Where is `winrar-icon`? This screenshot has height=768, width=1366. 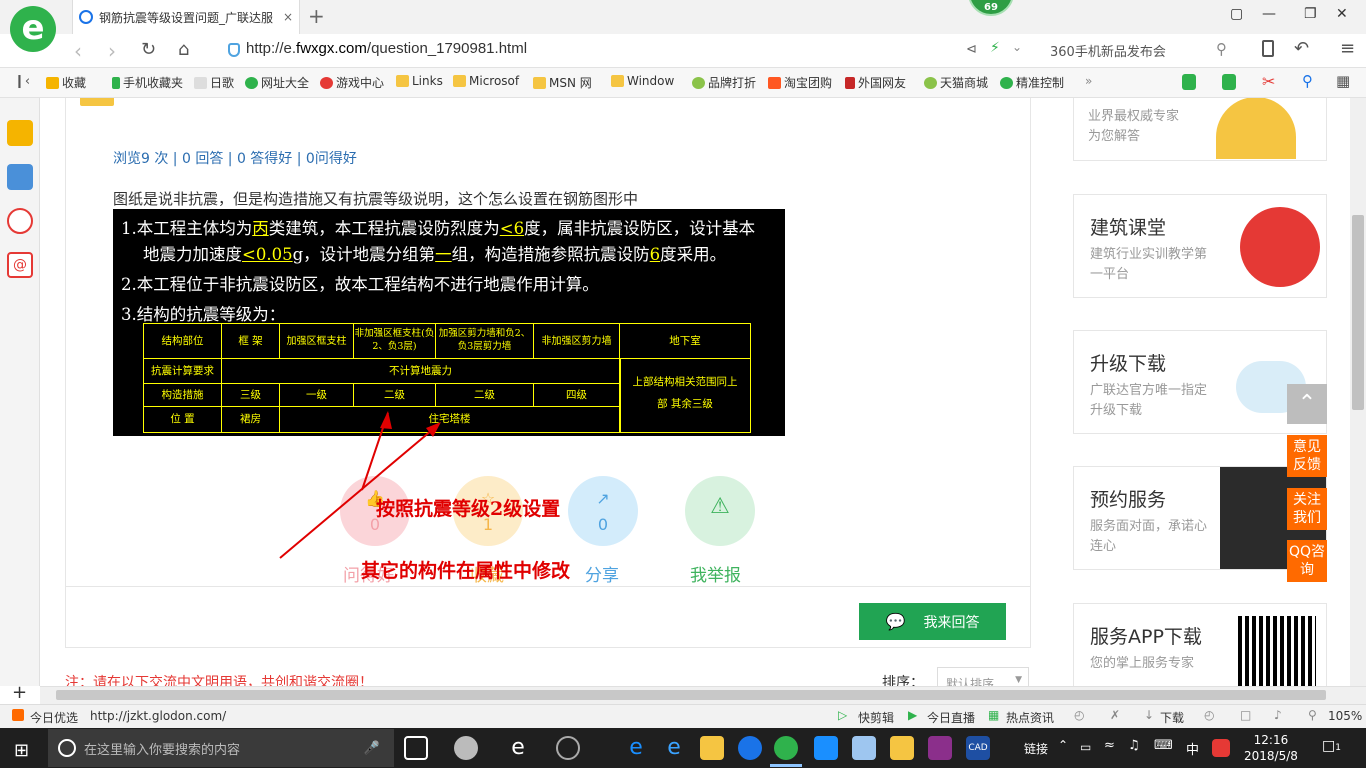 winrar-icon is located at coordinates (940, 748).